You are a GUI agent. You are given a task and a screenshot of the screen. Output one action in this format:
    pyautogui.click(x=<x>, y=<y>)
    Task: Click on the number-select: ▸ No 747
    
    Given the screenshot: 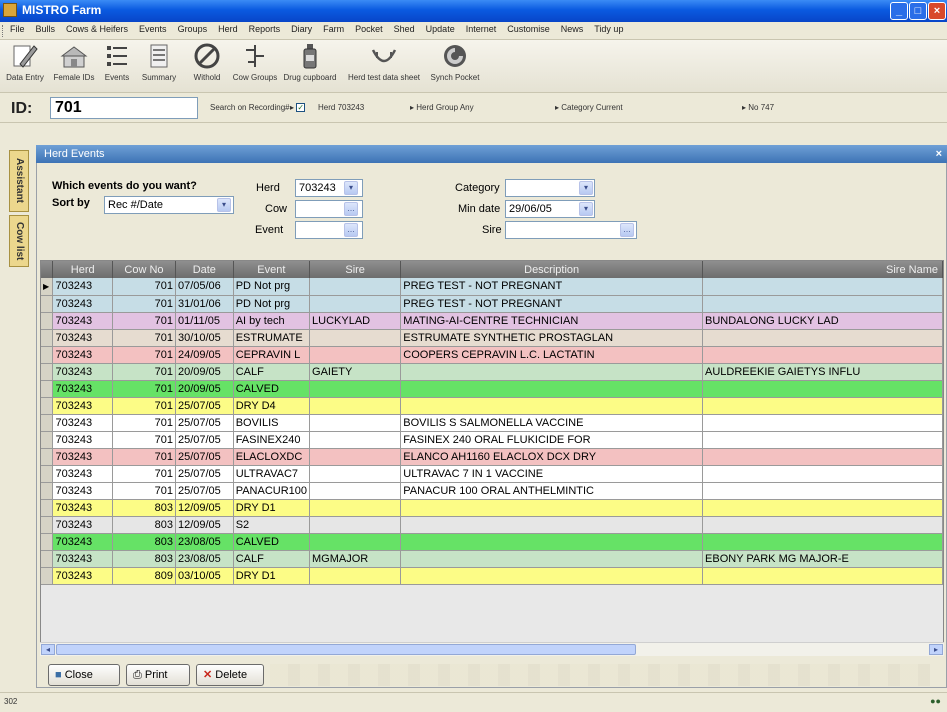 What is the action you would take?
    pyautogui.click(x=758, y=107)
    